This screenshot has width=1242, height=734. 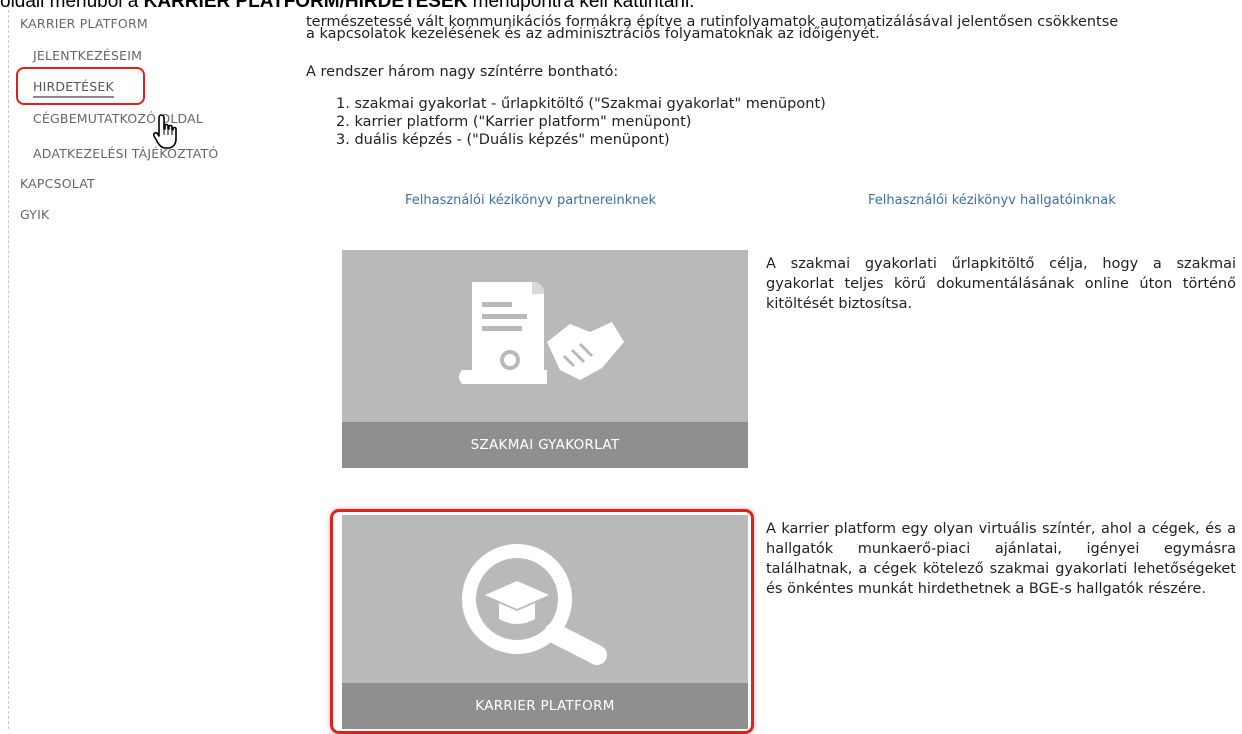 I want to click on sidebar-item-karrier-platform: KARRIER PLATFORM, so click(x=84, y=23).